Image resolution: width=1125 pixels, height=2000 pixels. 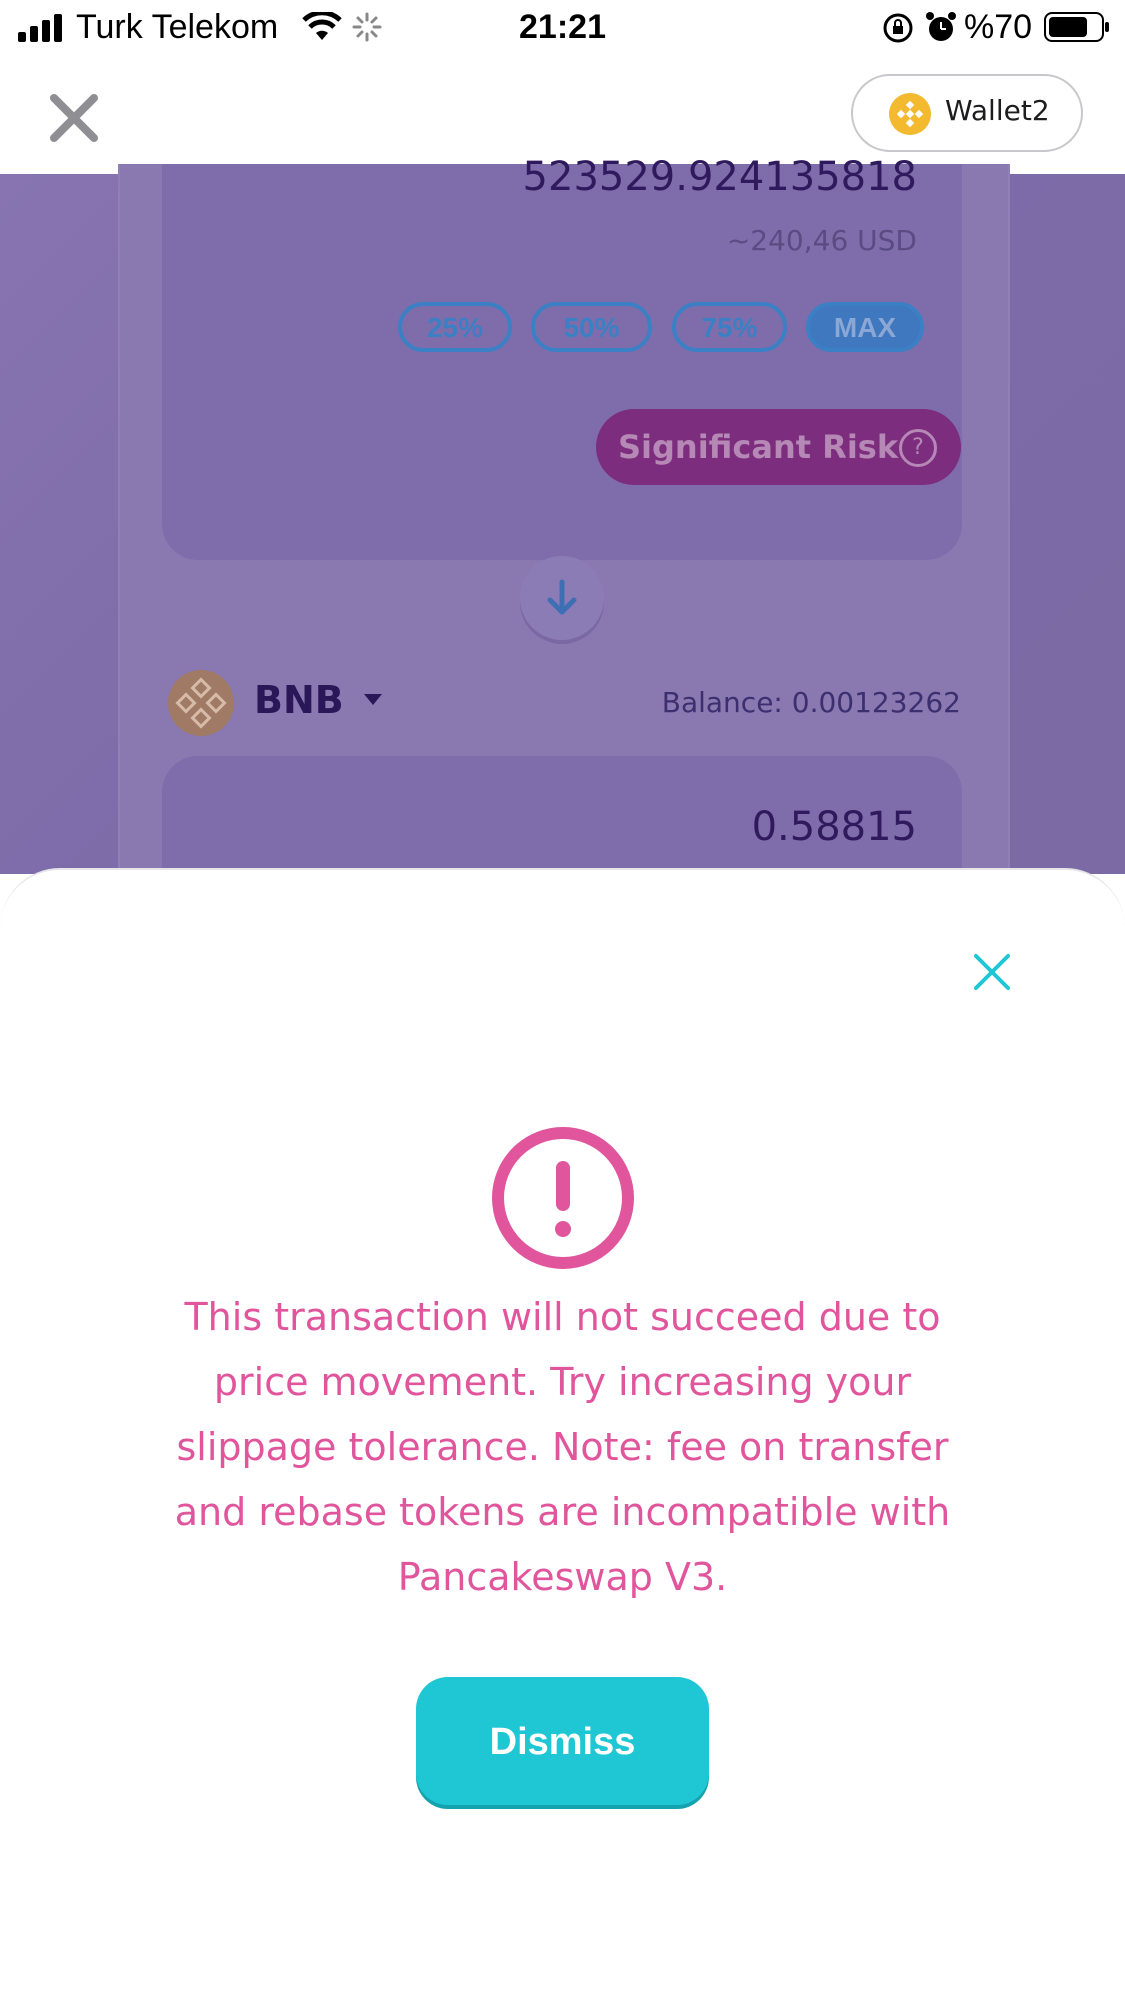 I want to click on battery-percent: %70, so click(x=998, y=27).